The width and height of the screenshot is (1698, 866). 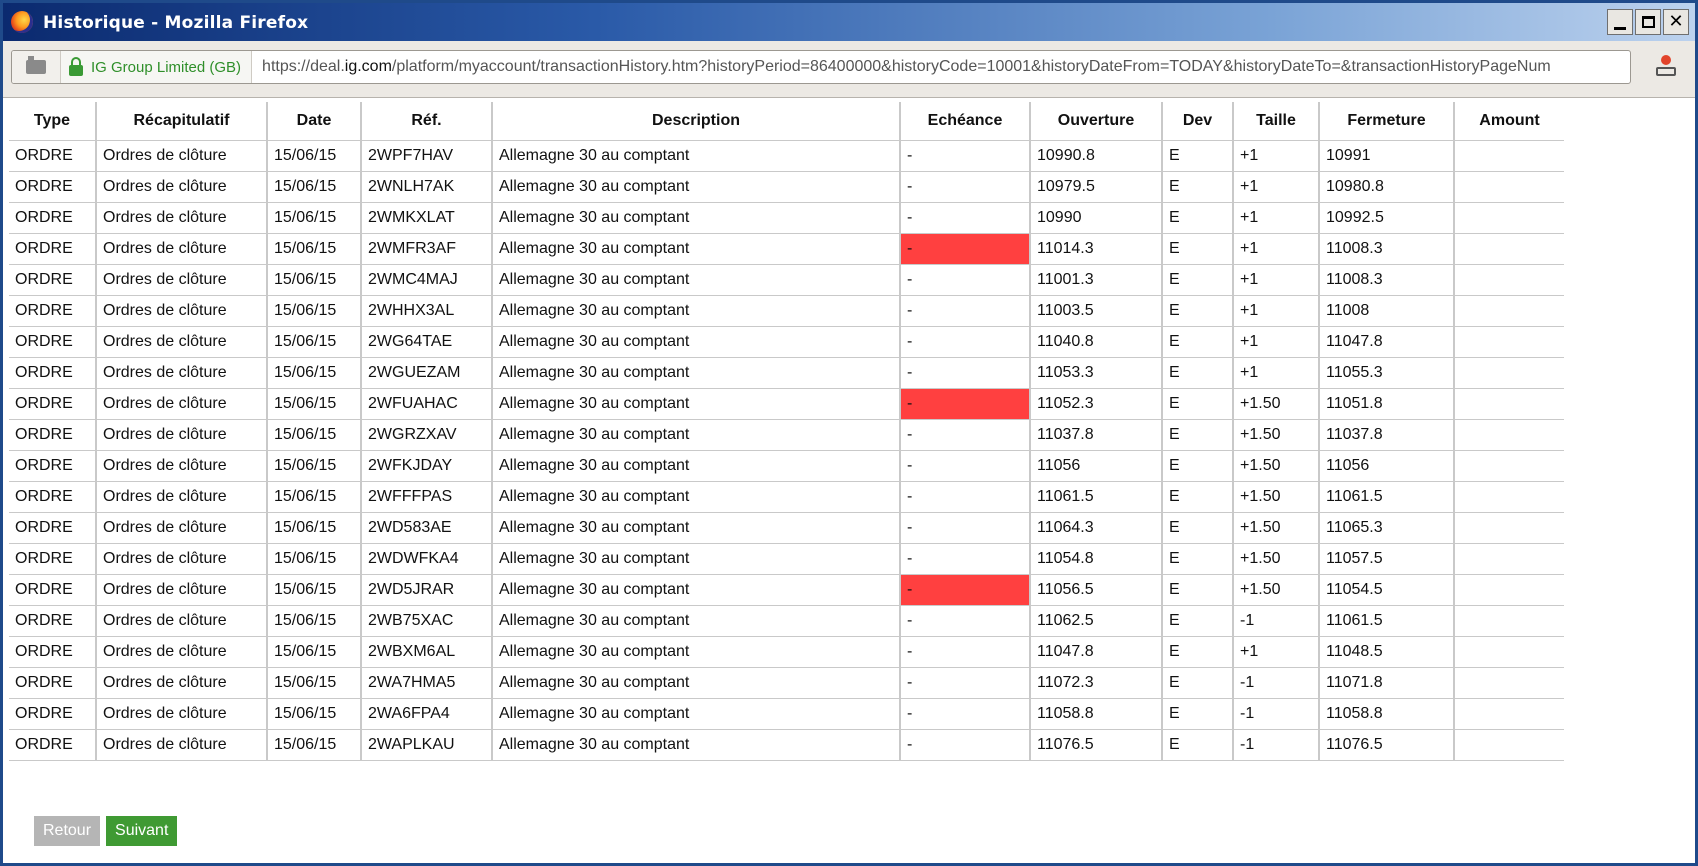 I want to click on site-info-button, so click(x=36, y=67).